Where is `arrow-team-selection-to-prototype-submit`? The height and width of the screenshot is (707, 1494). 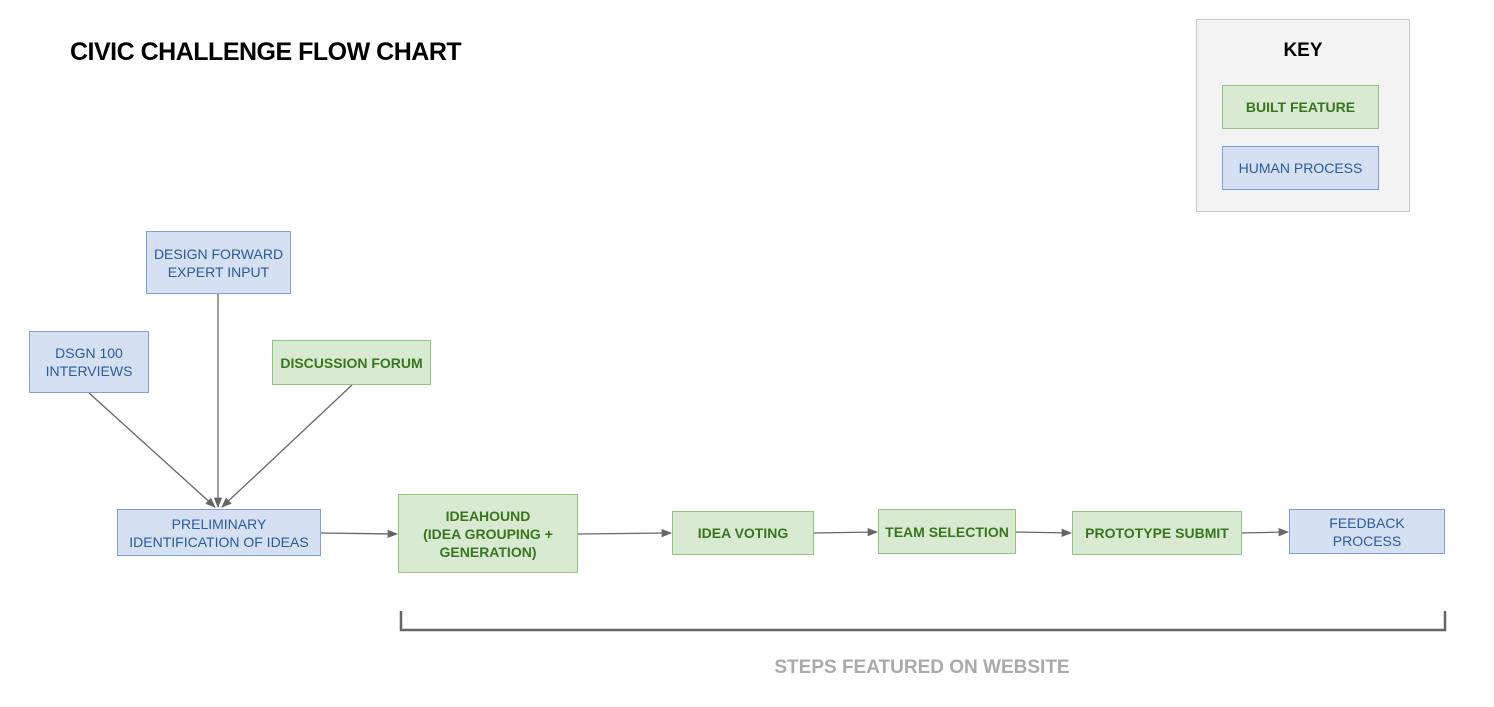 arrow-team-selection-to-prototype-submit is located at coordinates (1044, 532).